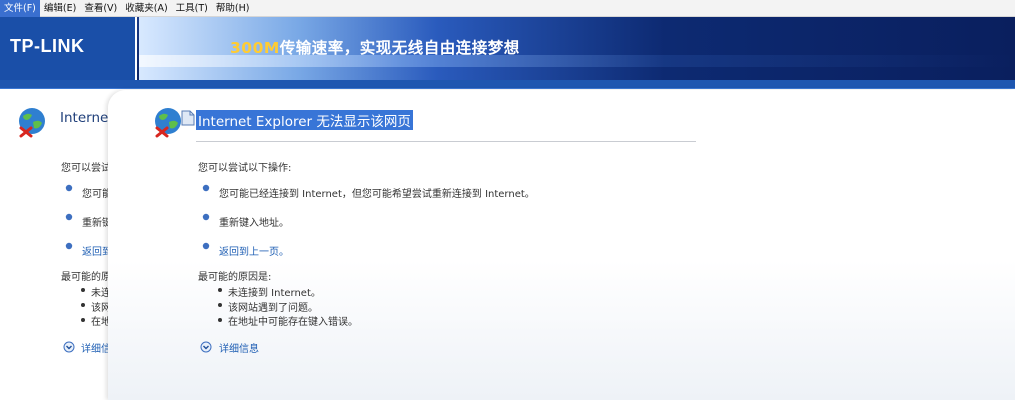  Describe the element at coordinates (60, 8) in the screenshot. I see `menu-edit: 编辑(E)` at that location.